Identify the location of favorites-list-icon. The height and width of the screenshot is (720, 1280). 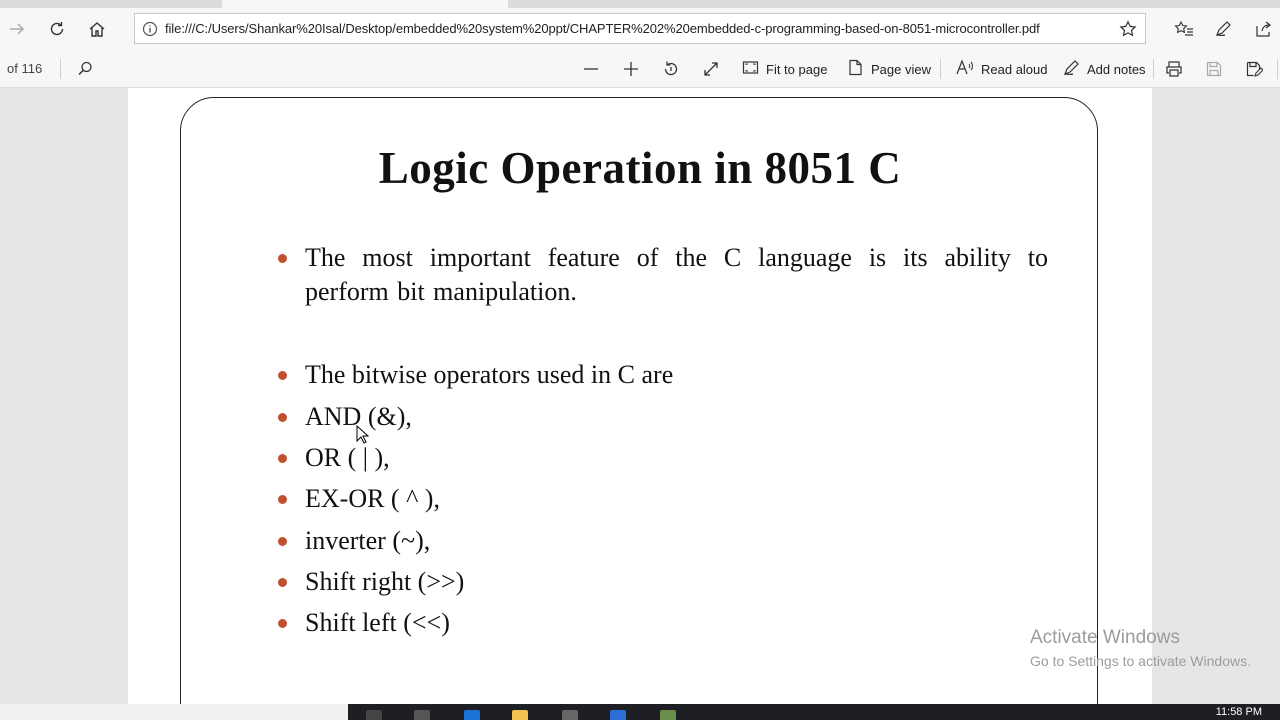
(1184, 29).